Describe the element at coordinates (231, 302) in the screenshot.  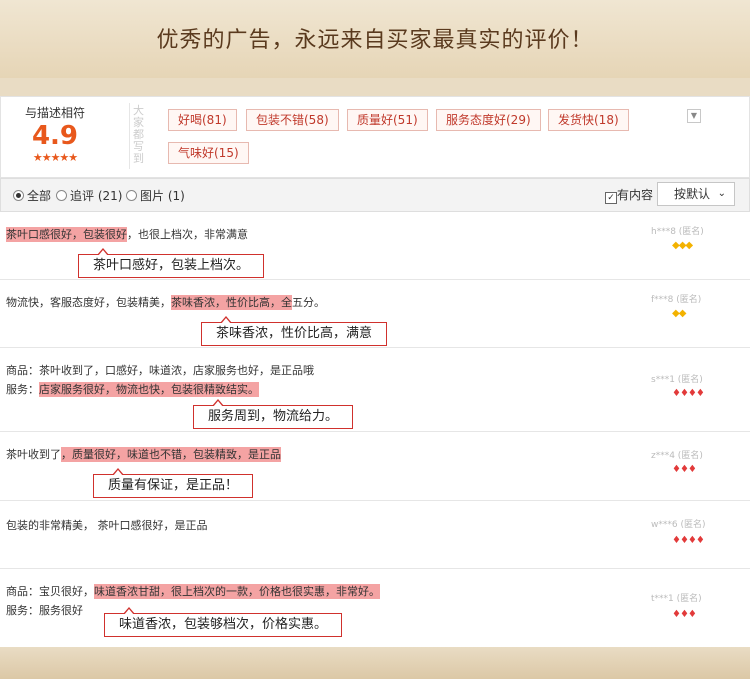
I see `highlighted-text: 茶味香浓，性价比高，全` at that location.